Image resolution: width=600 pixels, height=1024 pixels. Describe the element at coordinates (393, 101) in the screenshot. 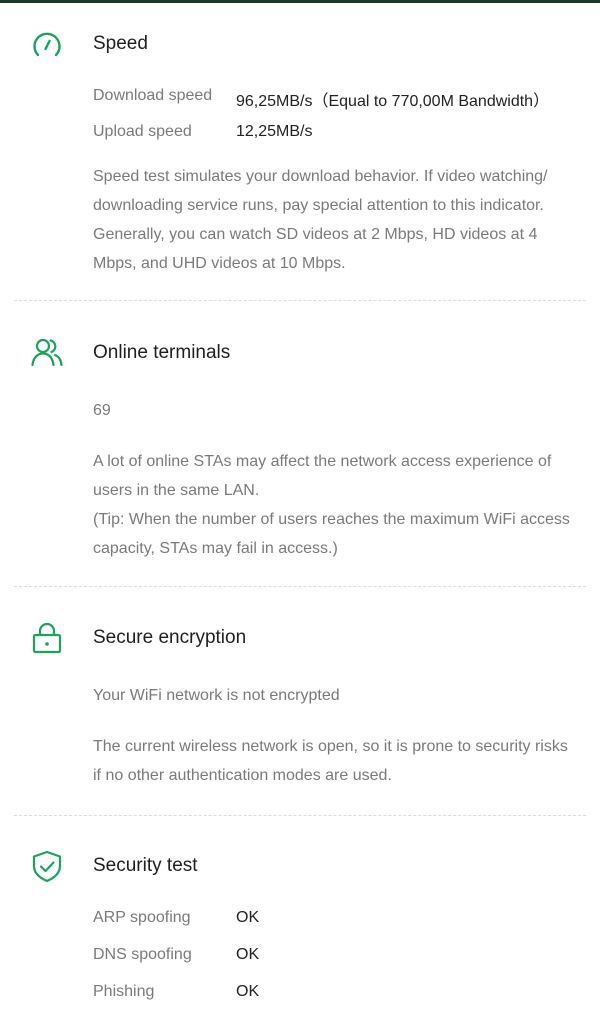

I see `download-speed-value: 96,25MB/s（Equal to 770,00M Bandwidth）` at that location.